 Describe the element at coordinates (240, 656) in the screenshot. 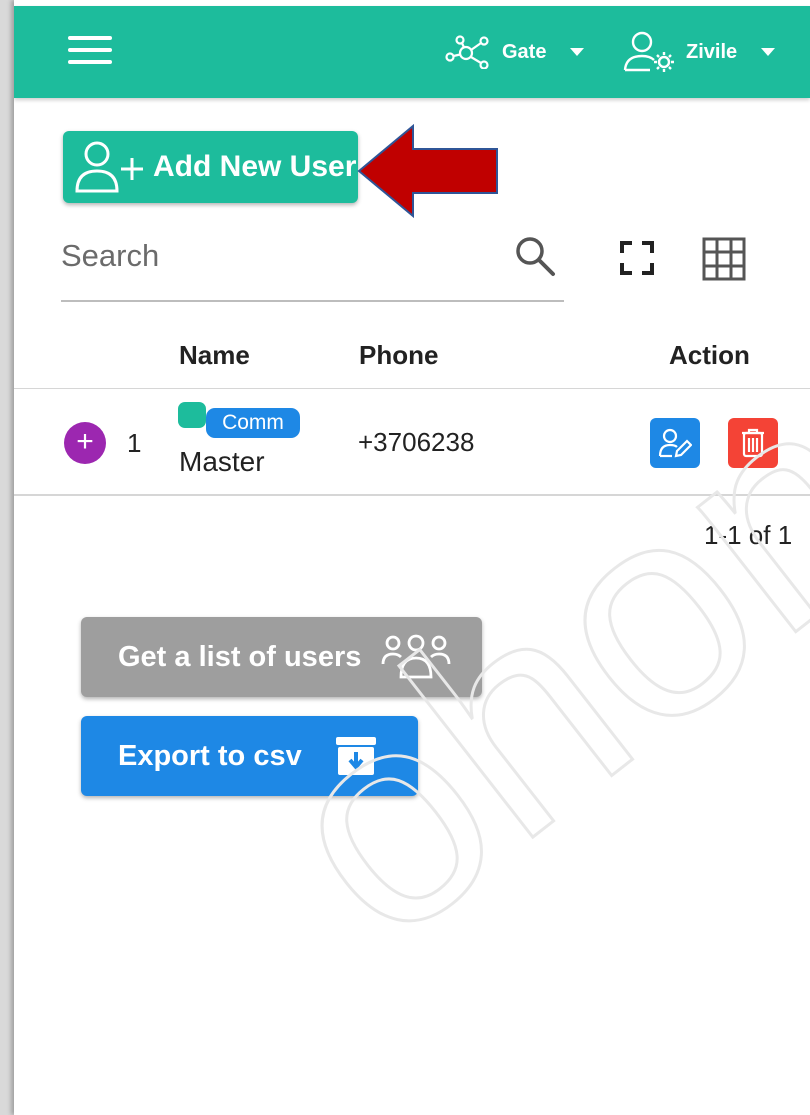

I see `get-list-label: Get a list of users` at that location.